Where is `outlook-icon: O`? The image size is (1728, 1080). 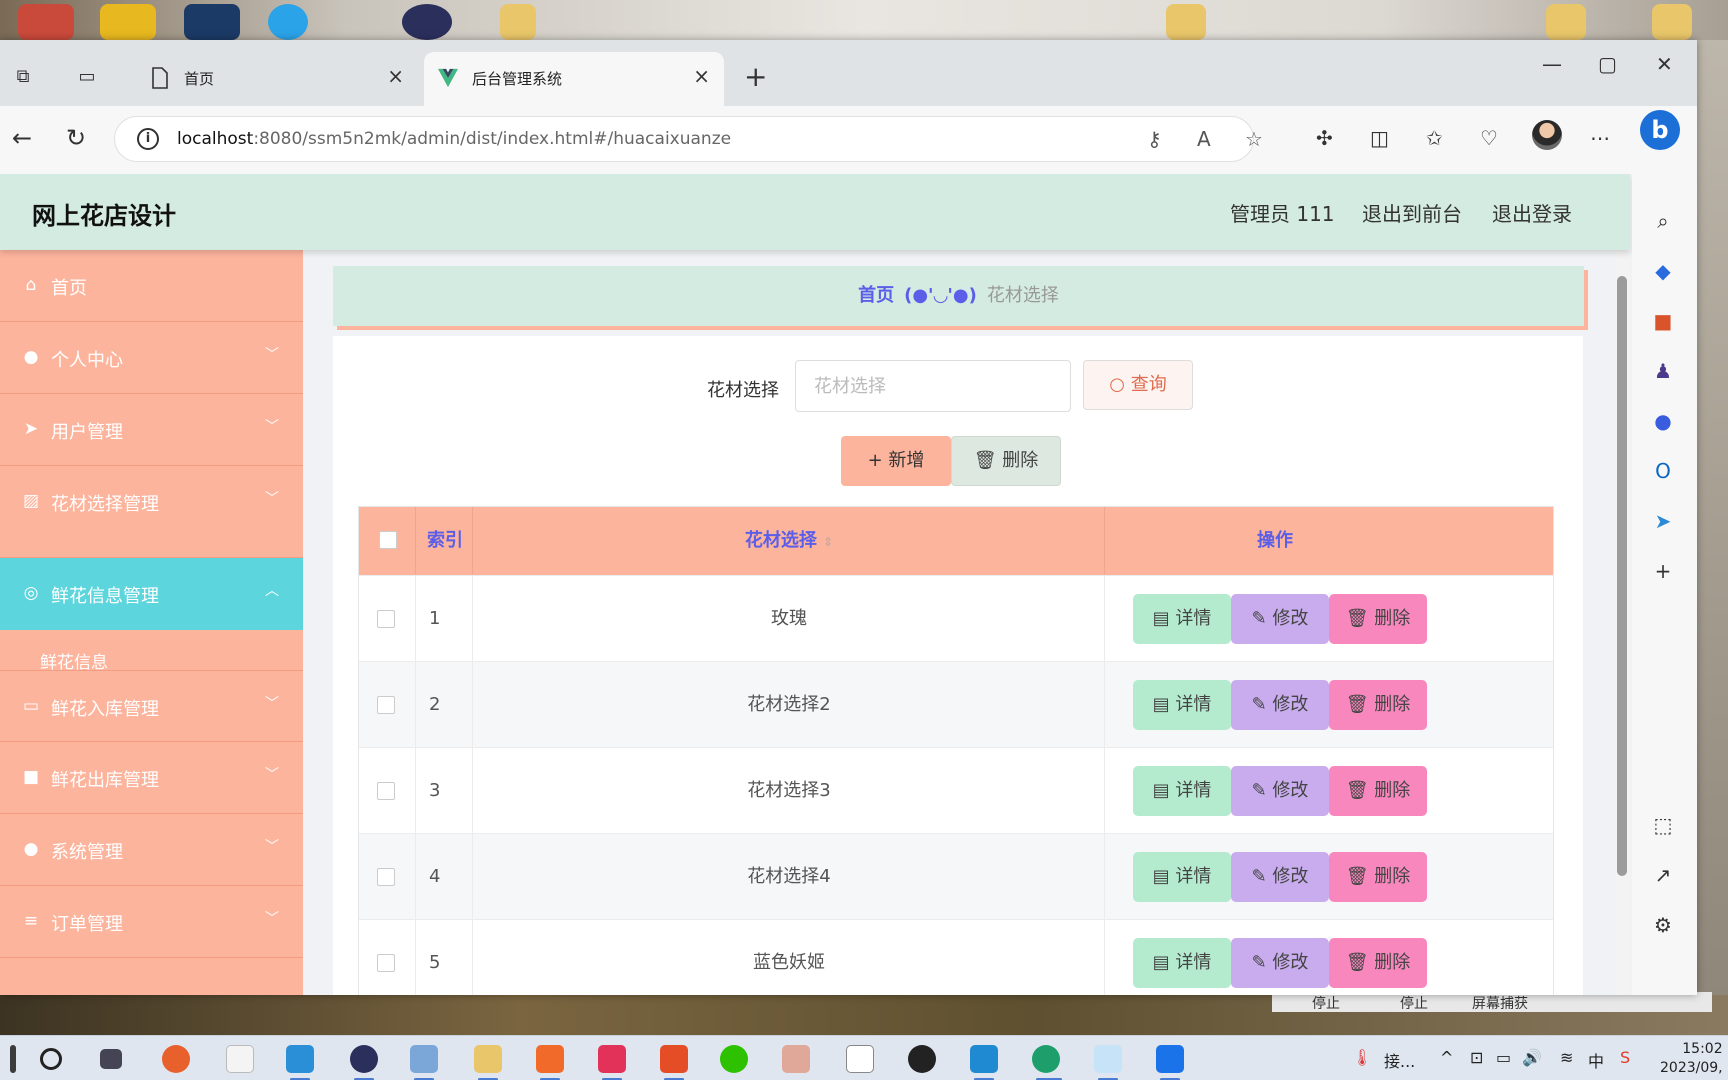
outlook-icon: O is located at coordinates (1663, 471).